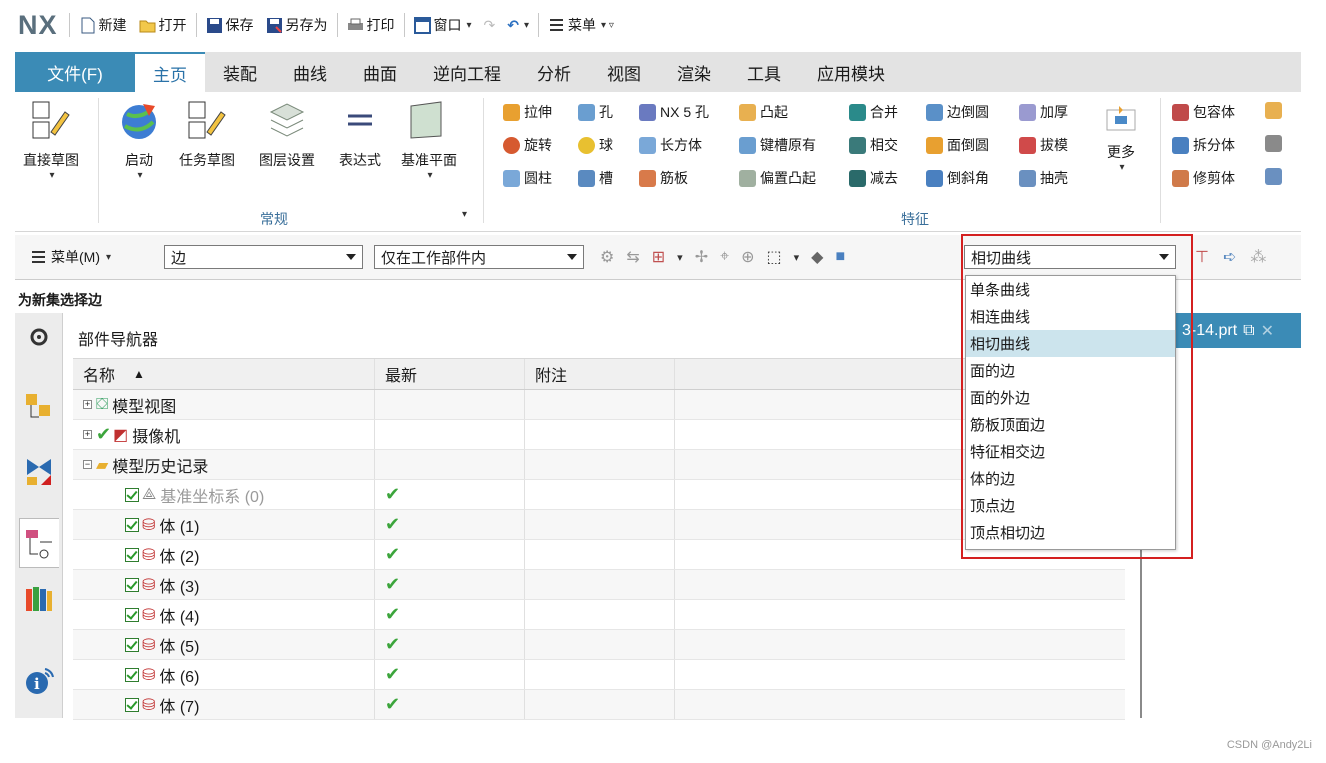 The image size is (1326, 763). I want to click on more-button: 更多 ▾, so click(1121, 135).